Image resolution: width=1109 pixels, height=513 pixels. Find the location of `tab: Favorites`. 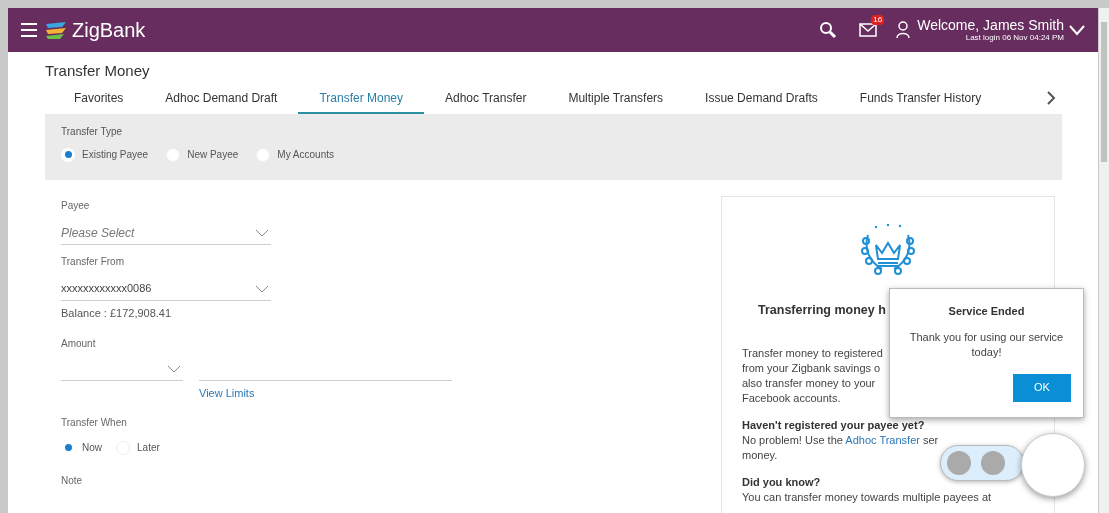

tab: Favorites is located at coordinates (99, 99).